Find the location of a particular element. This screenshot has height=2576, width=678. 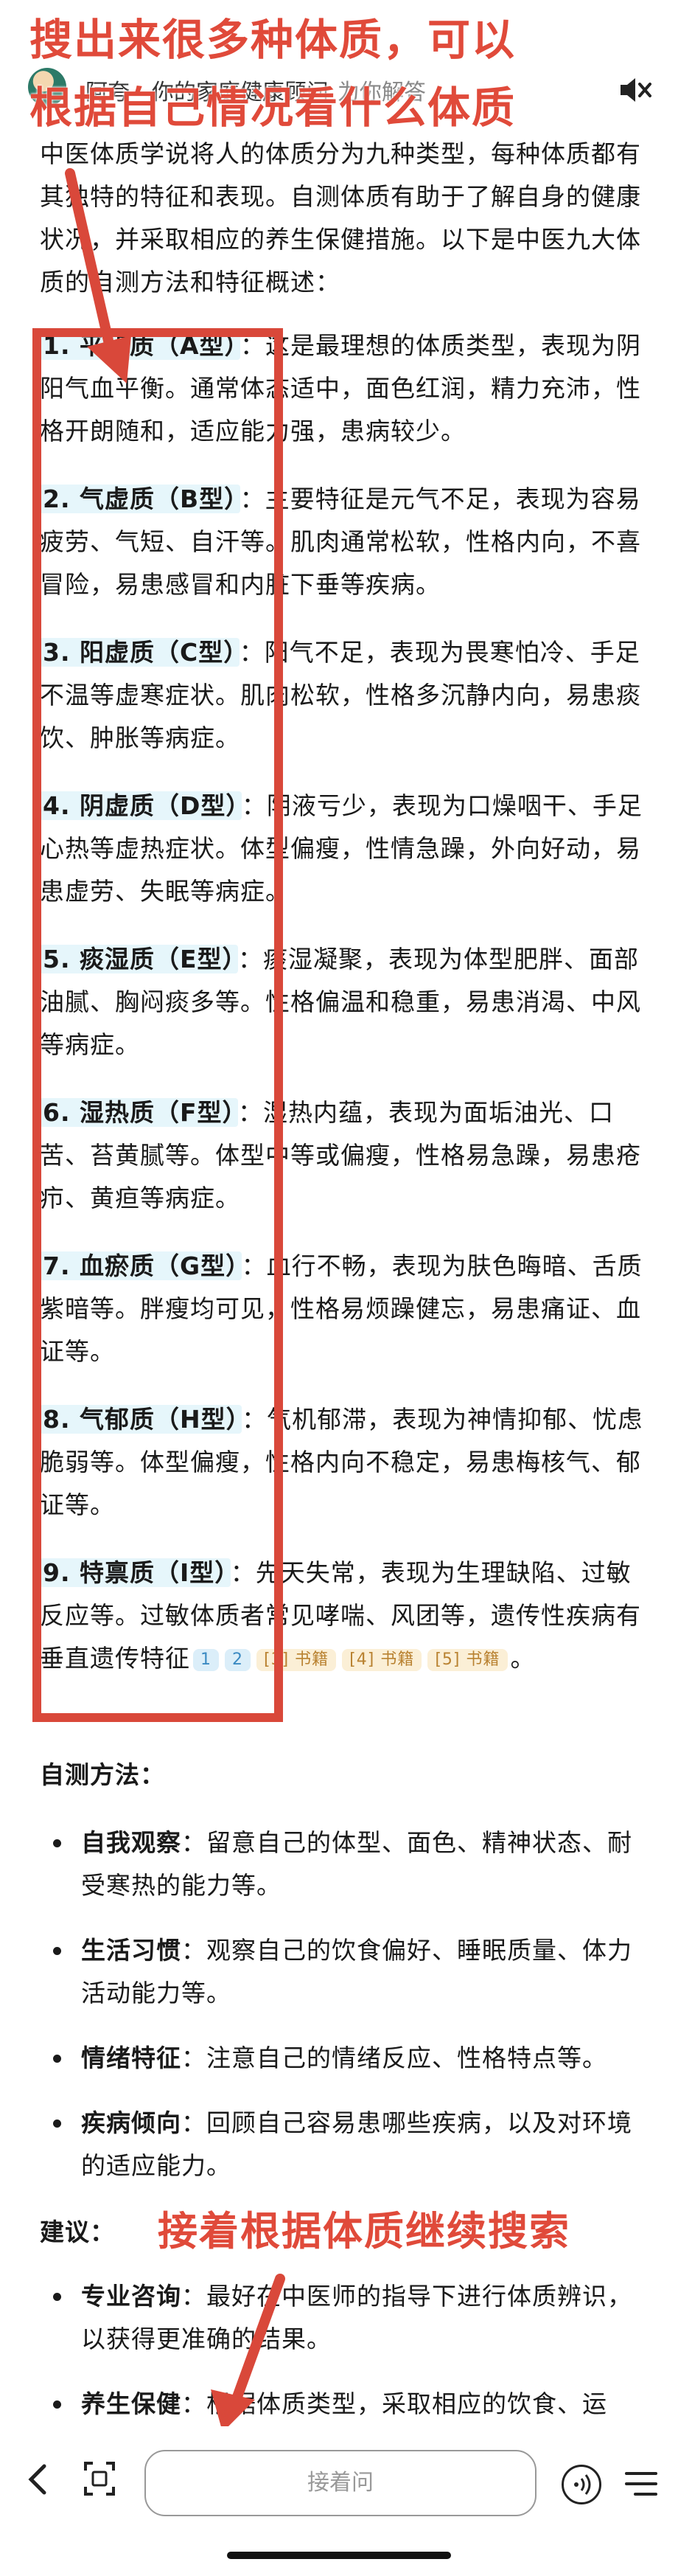

menu-lines-icon is located at coordinates (641, 2484).